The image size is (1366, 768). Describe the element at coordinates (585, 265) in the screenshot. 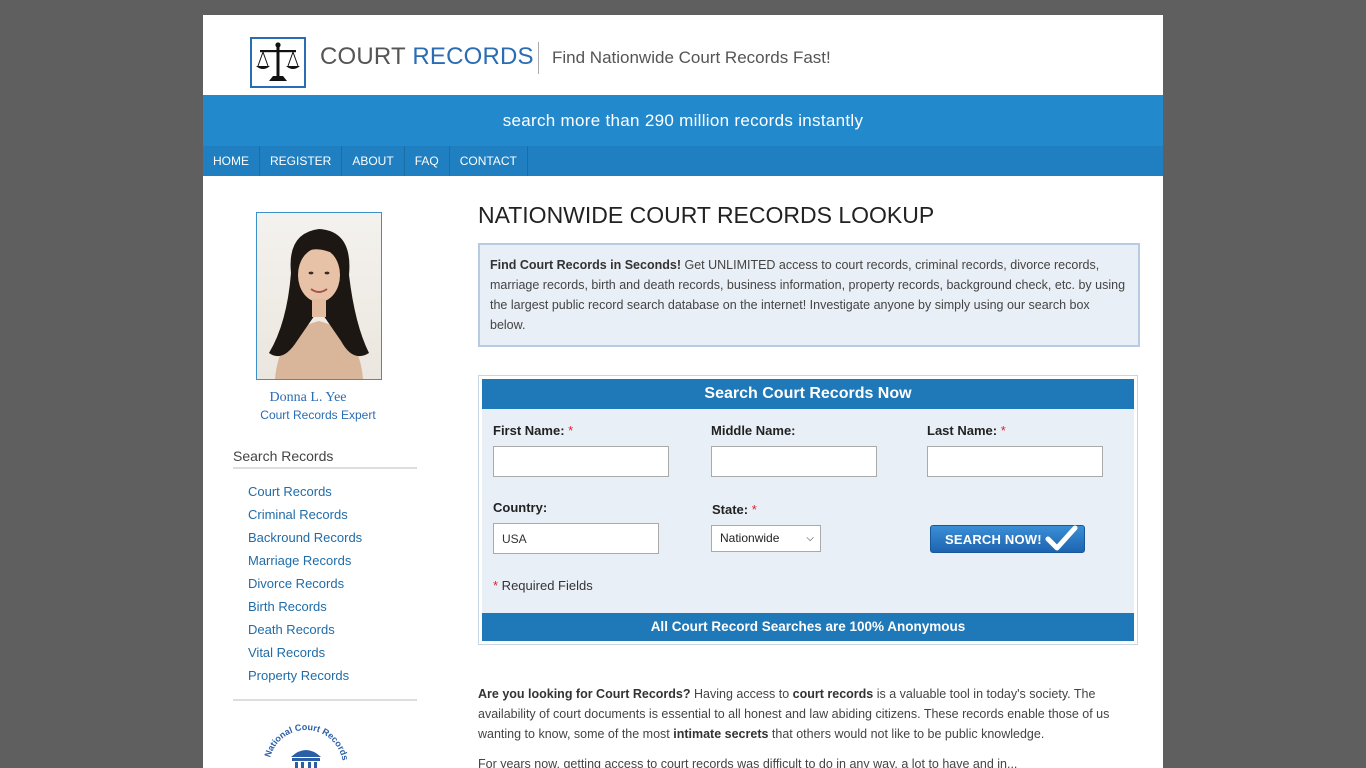

I see `intro-bold: Find Court Records in Seconds!` at that location.